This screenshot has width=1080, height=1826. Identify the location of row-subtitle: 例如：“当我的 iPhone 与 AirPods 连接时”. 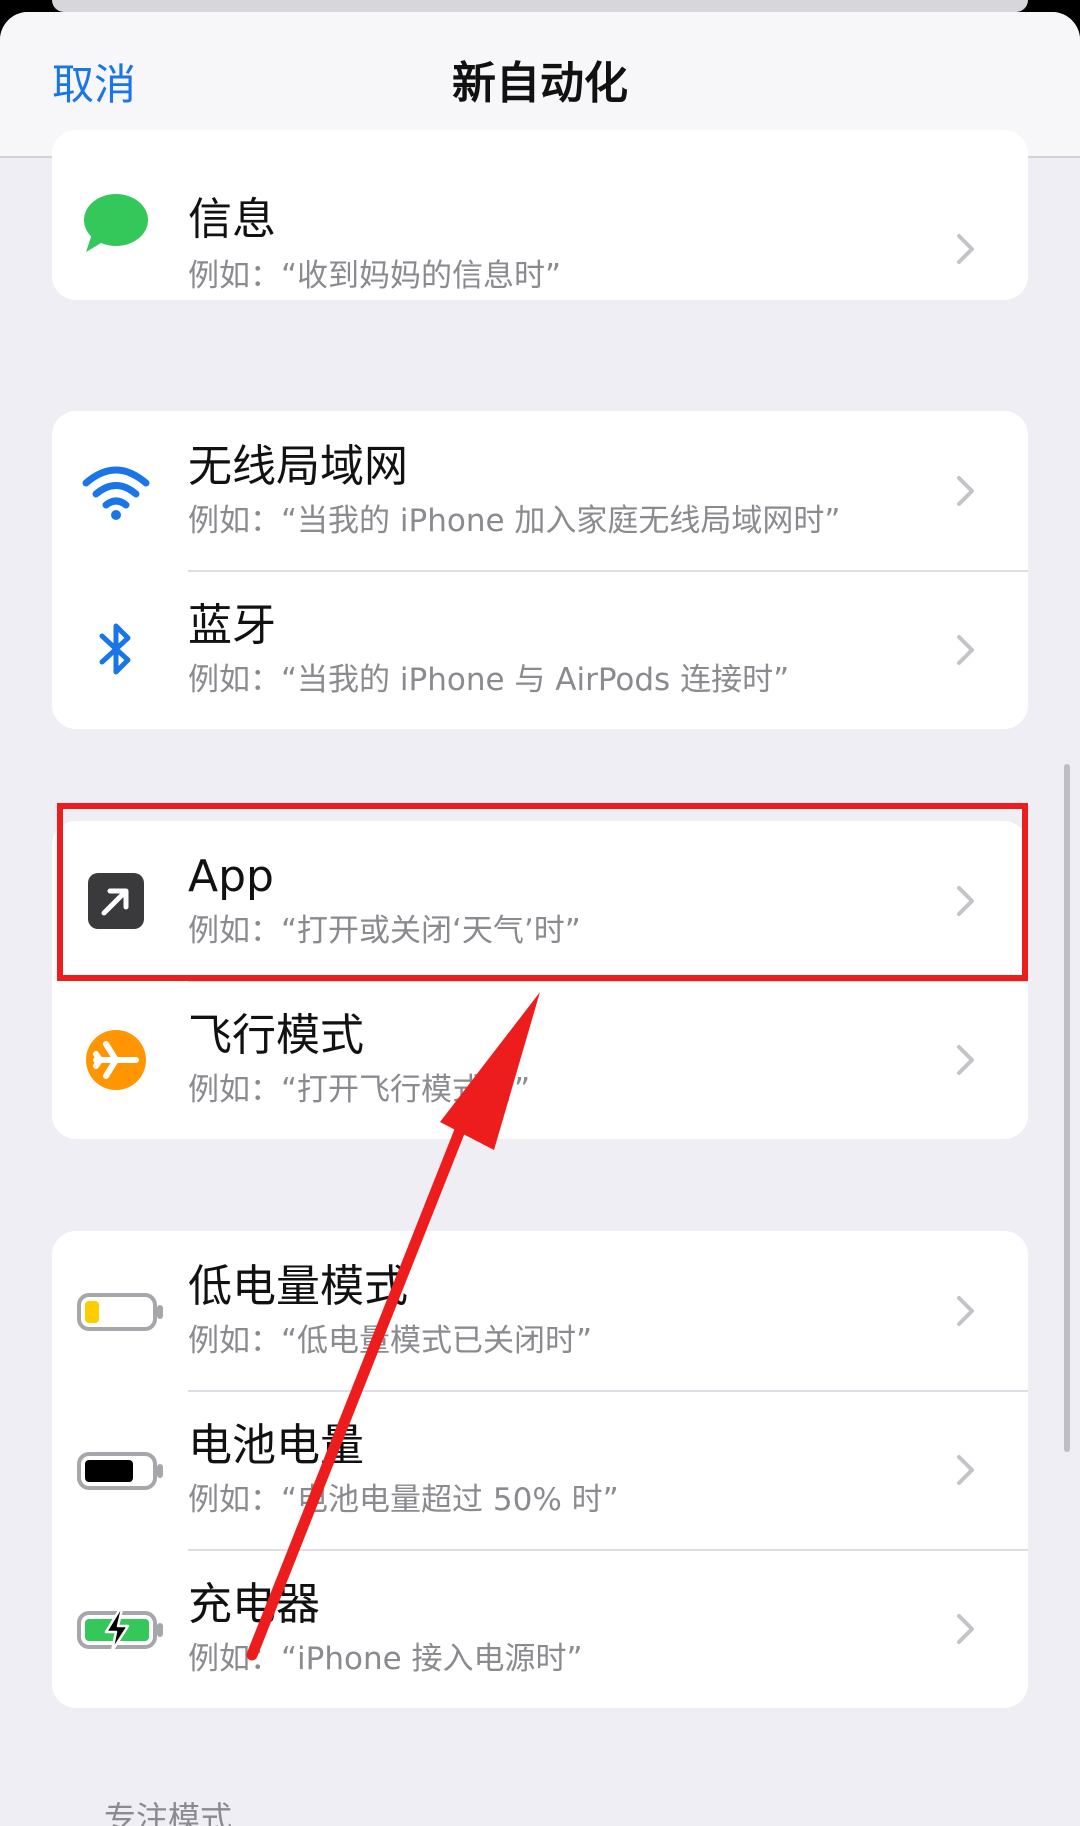
(489, 680).